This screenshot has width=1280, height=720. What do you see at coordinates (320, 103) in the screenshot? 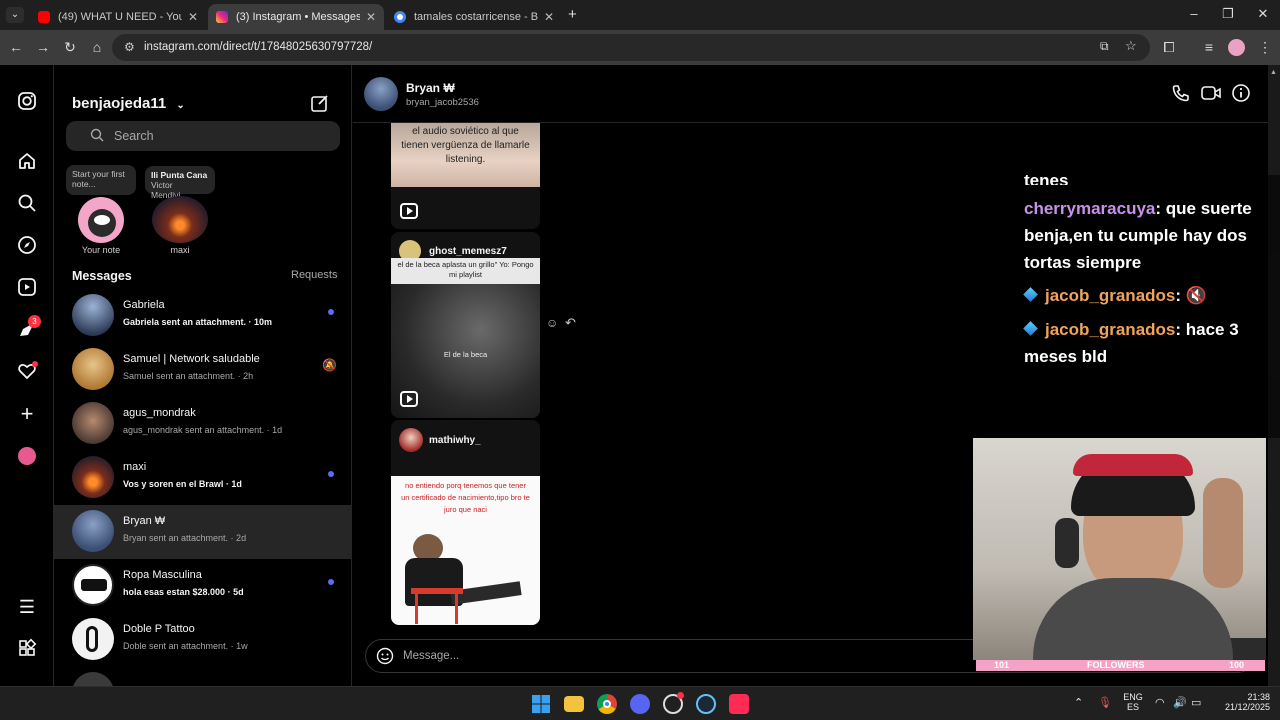
I see `new-message-icon` at bounding box center [320, 103].